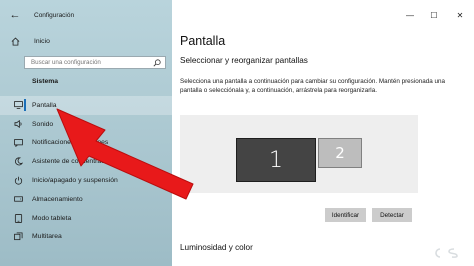 The height and width of the screenshot is (266, 474). I want to click on maximize-icon: ☐, so click(434, 15).